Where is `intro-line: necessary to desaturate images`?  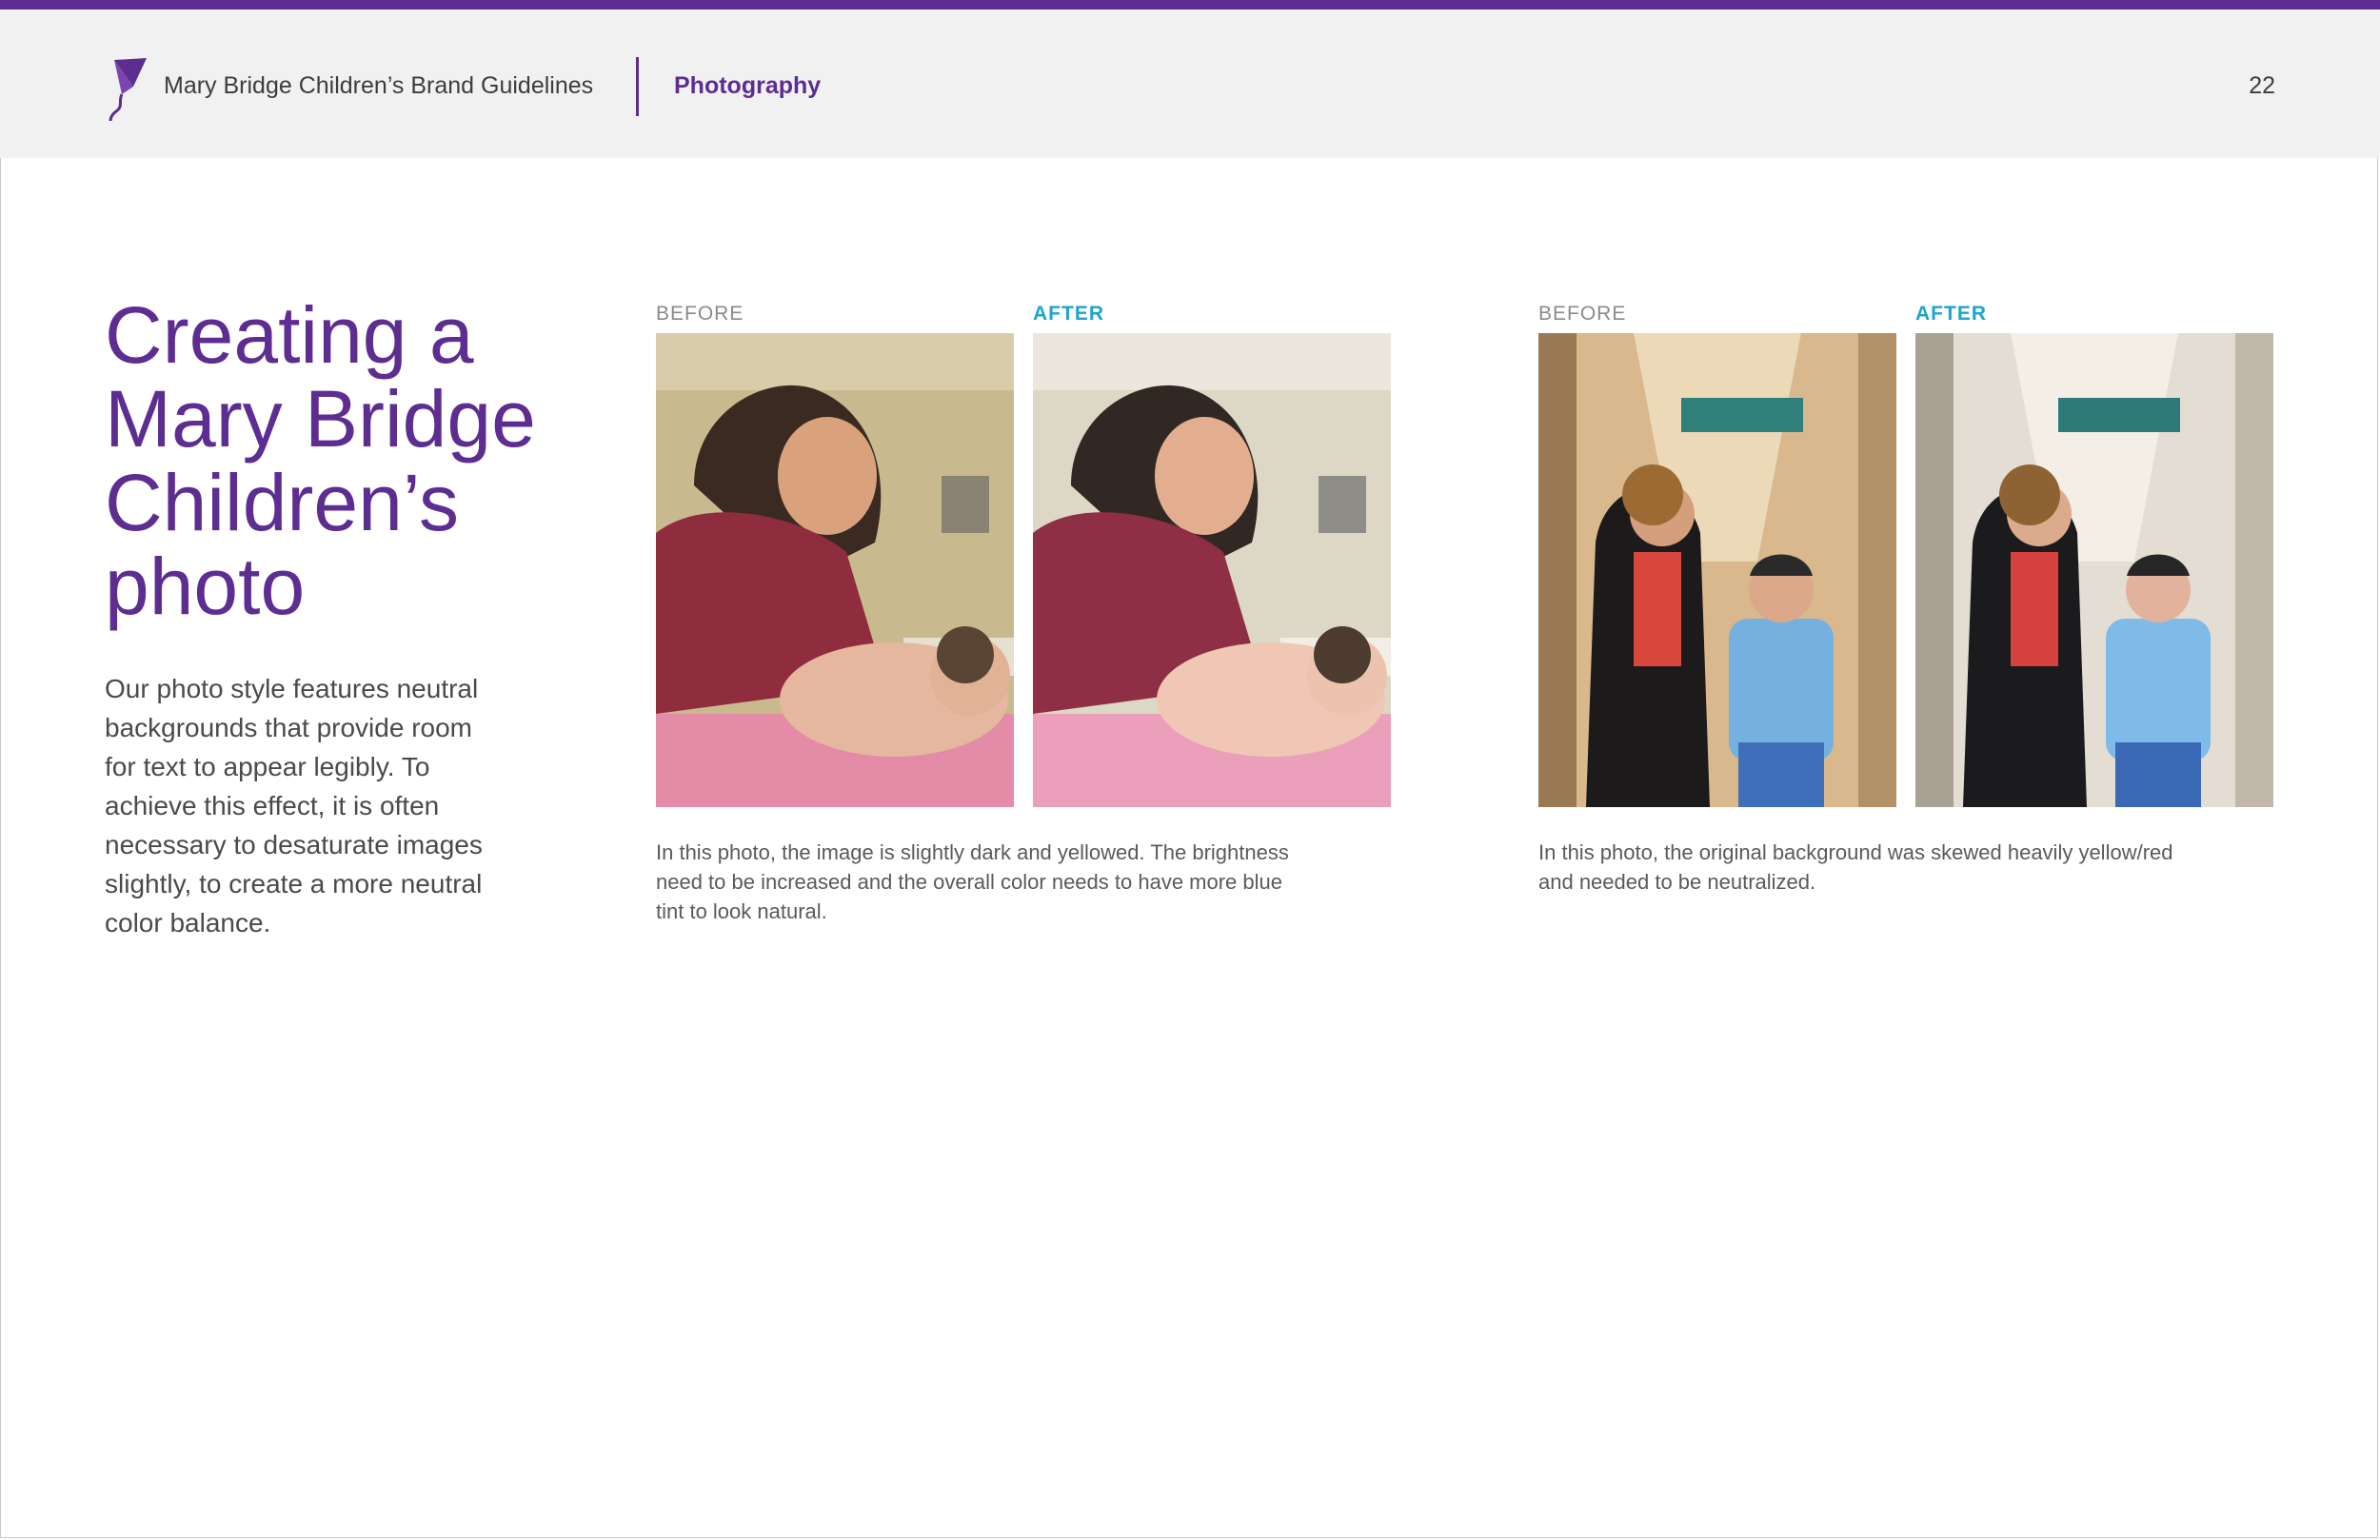
intro-line: necessary to desaturate images is located at coordinates (294, 844).